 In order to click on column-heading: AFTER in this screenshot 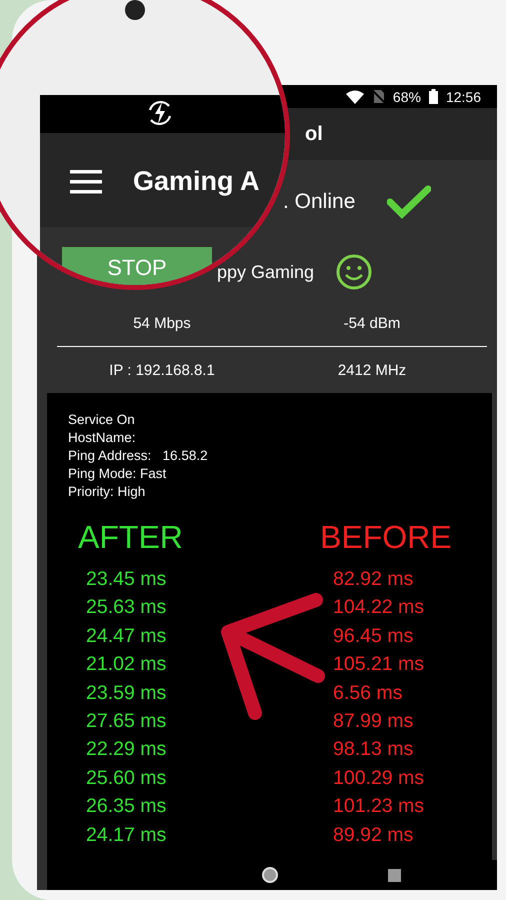, I will do `click(131, 537)`.